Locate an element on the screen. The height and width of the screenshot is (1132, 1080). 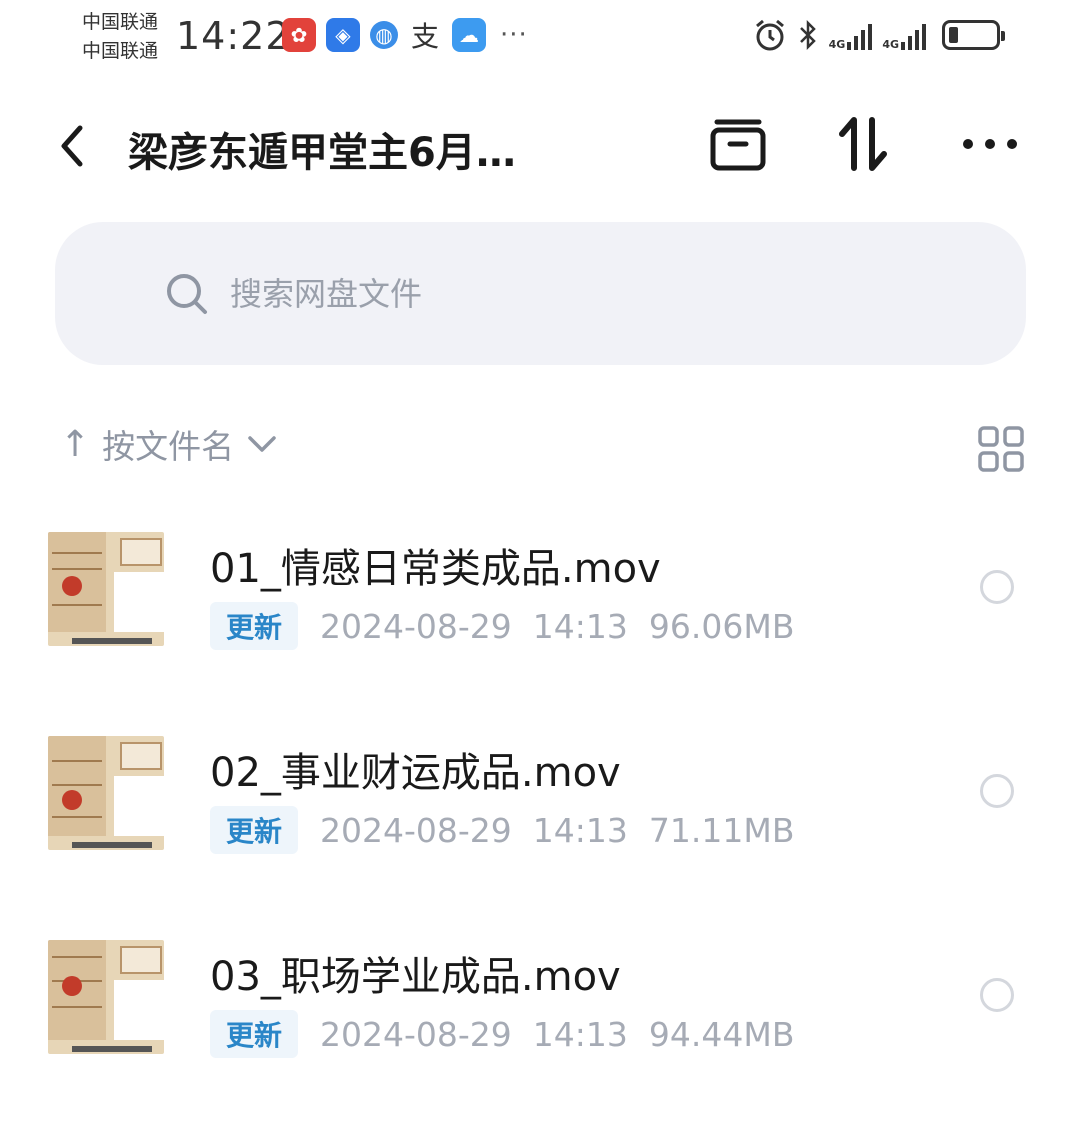
network-type-2: 4G is located at coordinates (890, 44).